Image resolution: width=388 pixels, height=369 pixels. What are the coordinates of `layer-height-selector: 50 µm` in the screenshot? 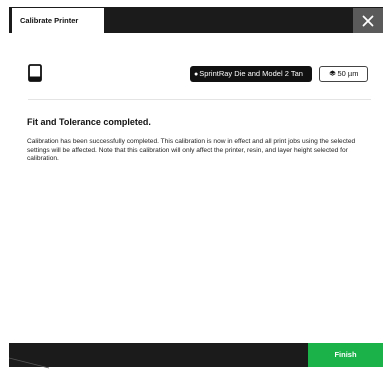 It's located at (343, 74).